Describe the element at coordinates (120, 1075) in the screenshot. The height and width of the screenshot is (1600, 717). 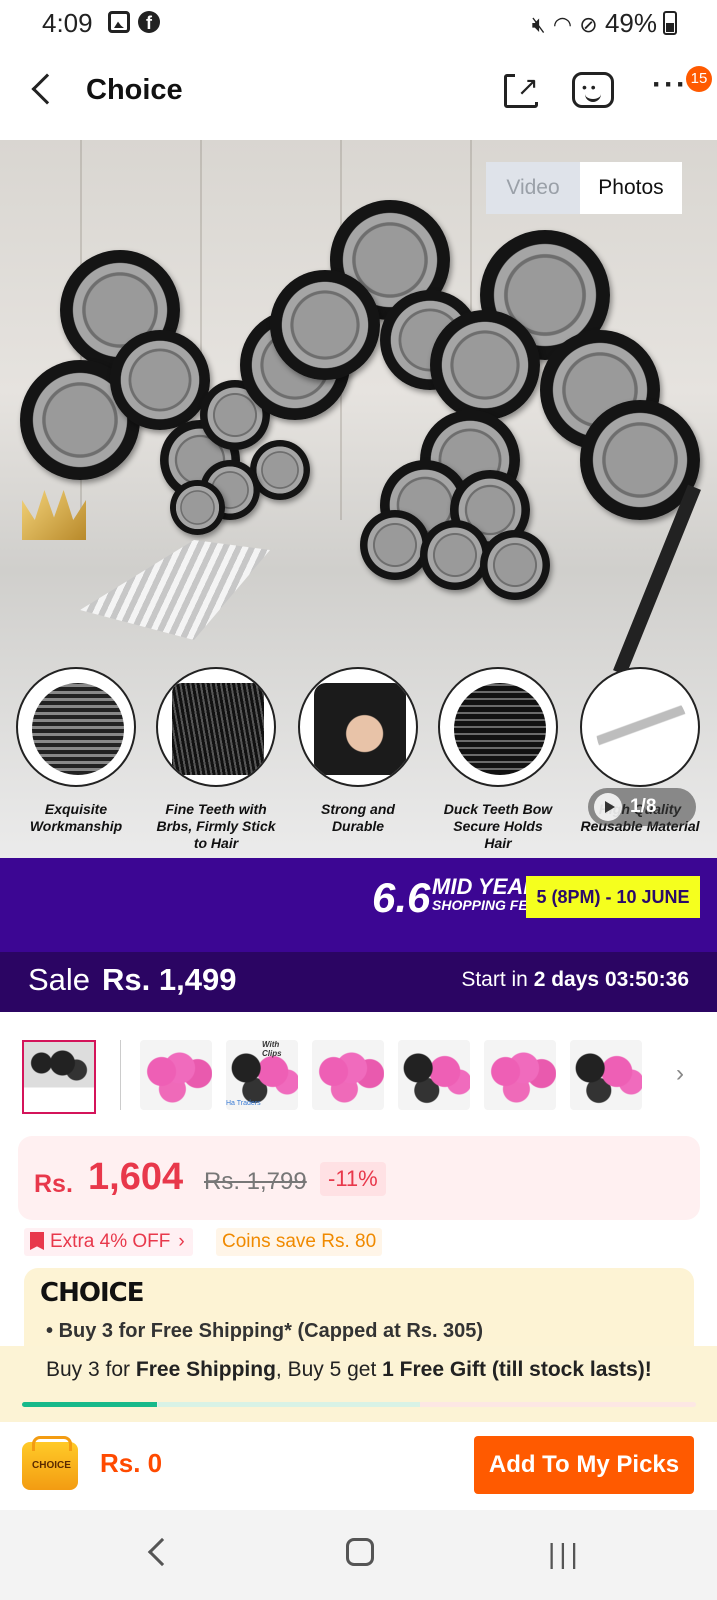
I see `thumbnail-divider` at that location.